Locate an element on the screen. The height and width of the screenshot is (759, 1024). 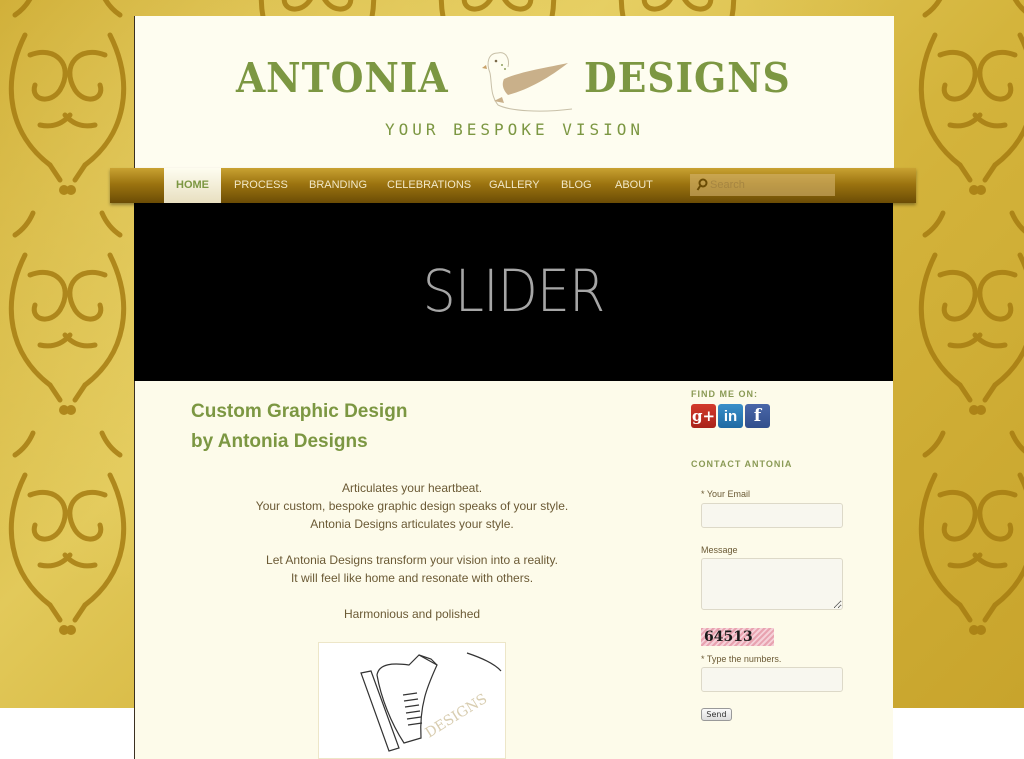
site-tagline: YOUR BESPOKE VISION is located at coordinates (514, 129).